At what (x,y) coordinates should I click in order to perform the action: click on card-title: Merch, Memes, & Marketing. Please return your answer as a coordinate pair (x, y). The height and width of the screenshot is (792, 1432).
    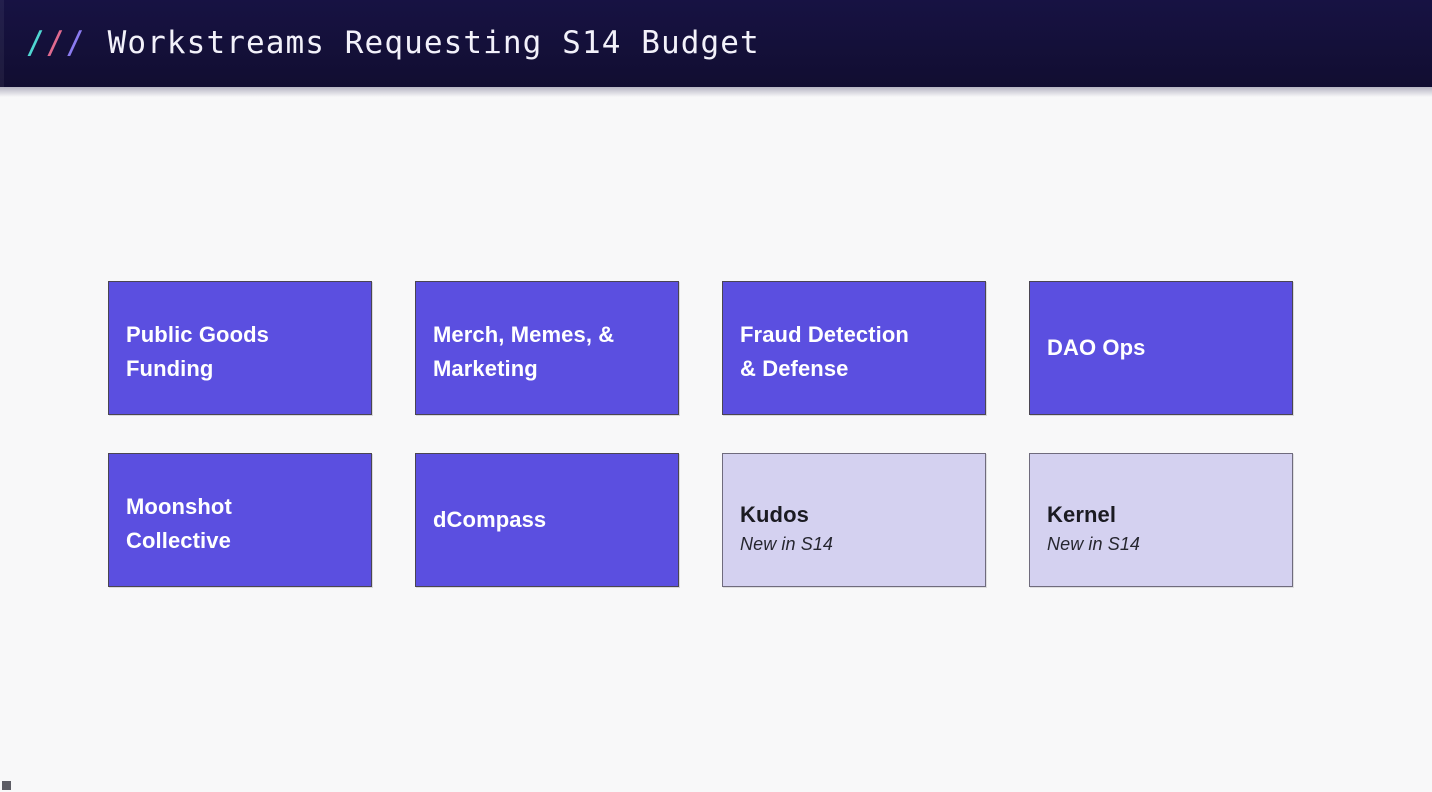
    Looking at the image, I should click on (524, 352).